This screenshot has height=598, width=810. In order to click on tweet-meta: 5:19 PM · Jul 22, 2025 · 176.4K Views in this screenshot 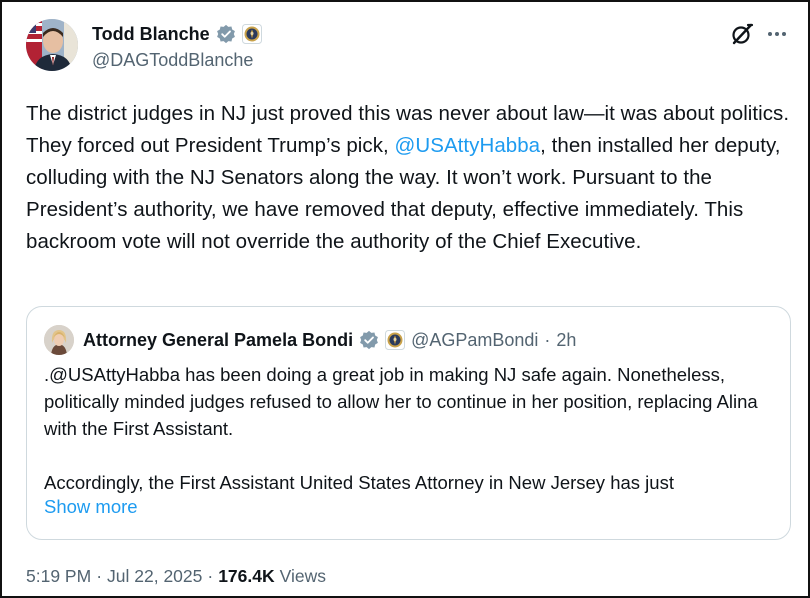, I will do `click(176, 576)`.